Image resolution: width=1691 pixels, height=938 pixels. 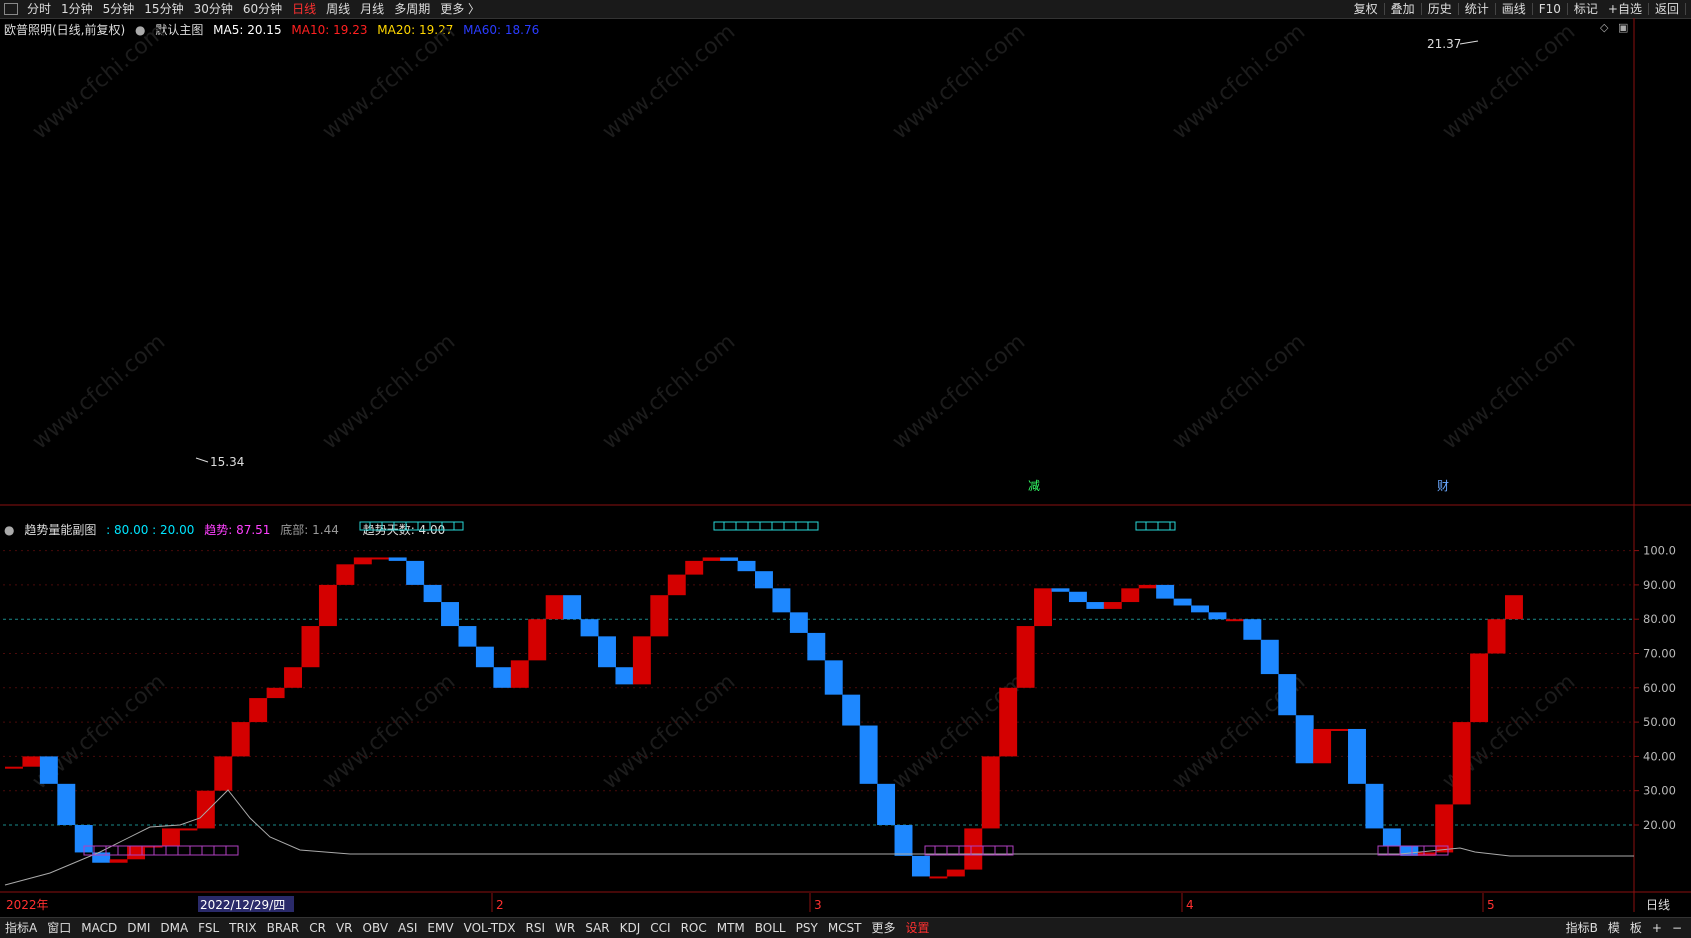 I want to click on indicator-tab: WR, so click(x=565, y=928).